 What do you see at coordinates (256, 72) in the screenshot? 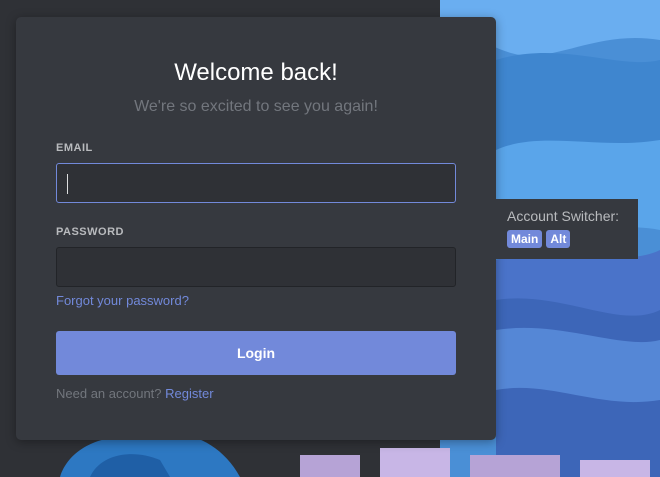
I see `page-title: Welcome back!` at bounding box center [256, 72].